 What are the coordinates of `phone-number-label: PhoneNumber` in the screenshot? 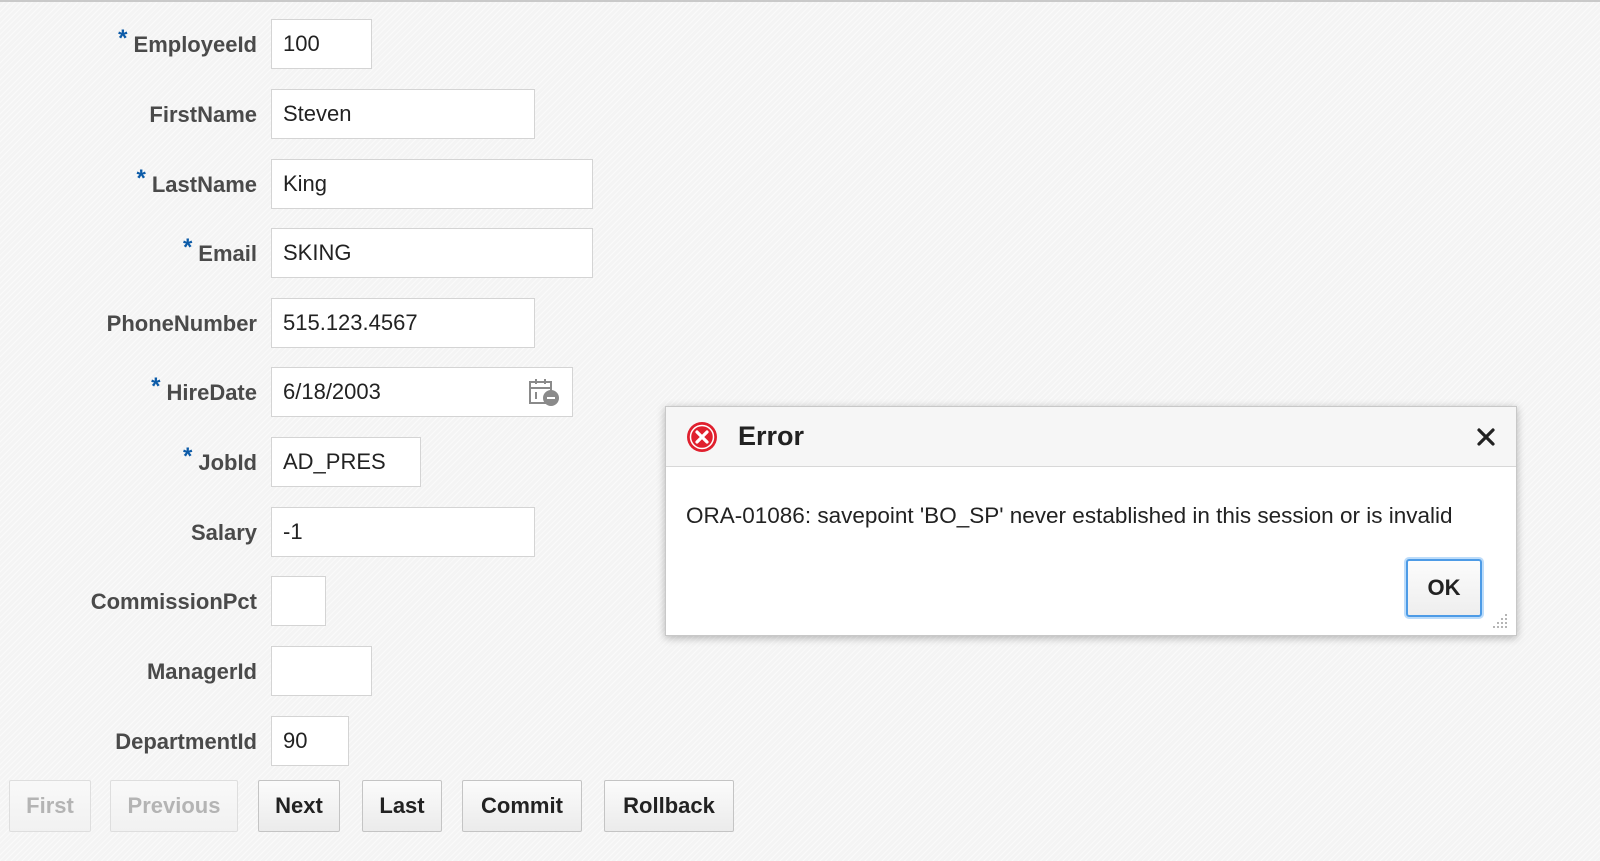 It's located at (128, 324).